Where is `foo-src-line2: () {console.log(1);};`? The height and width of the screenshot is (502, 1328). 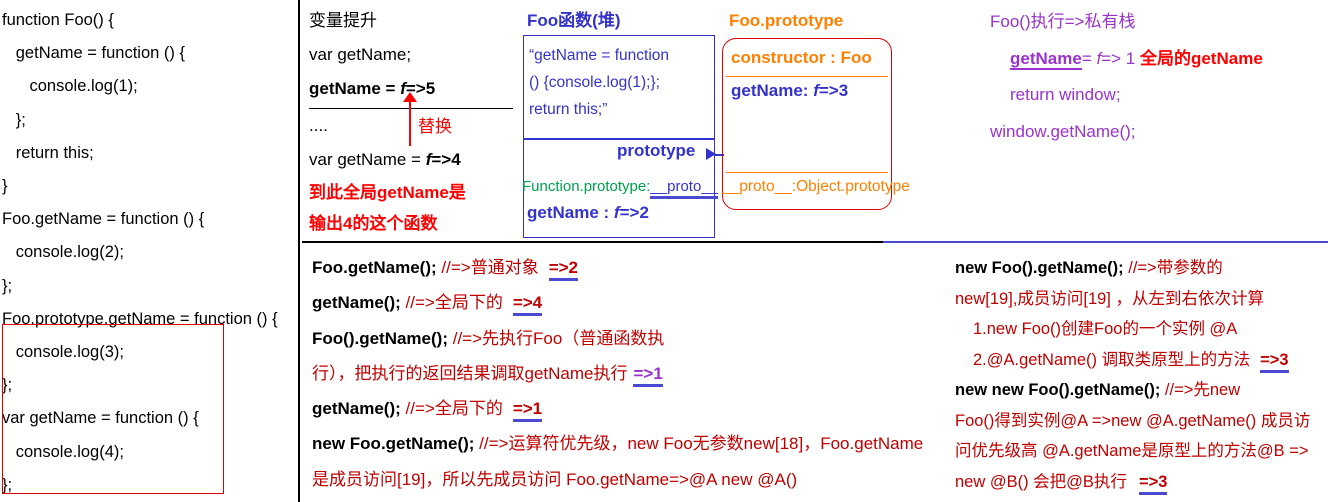 foo-src-line2: () {console.log(1);}; is located at coordinates (594, 82).